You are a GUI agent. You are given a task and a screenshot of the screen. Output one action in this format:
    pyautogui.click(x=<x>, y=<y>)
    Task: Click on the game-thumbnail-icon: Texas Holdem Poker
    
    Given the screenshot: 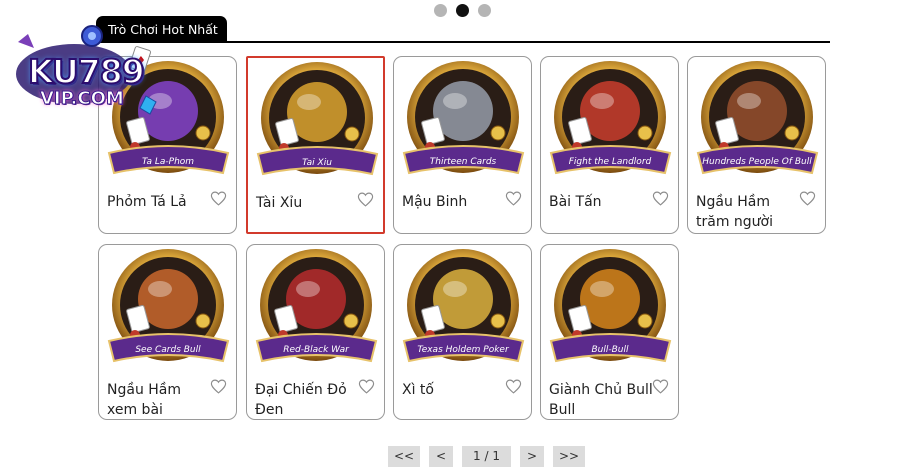 What is the action you would take?
    pyautogui.click(x=463, y=306)
    